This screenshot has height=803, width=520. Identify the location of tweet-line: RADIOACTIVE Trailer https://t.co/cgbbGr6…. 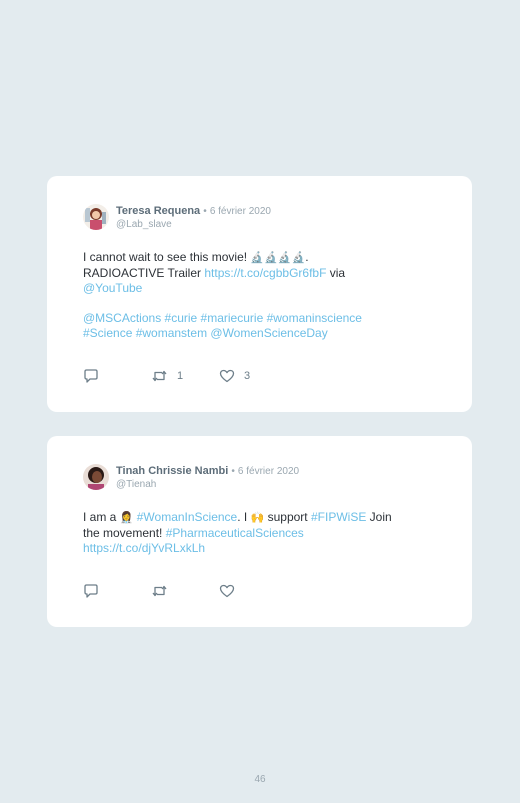
(248, 273).